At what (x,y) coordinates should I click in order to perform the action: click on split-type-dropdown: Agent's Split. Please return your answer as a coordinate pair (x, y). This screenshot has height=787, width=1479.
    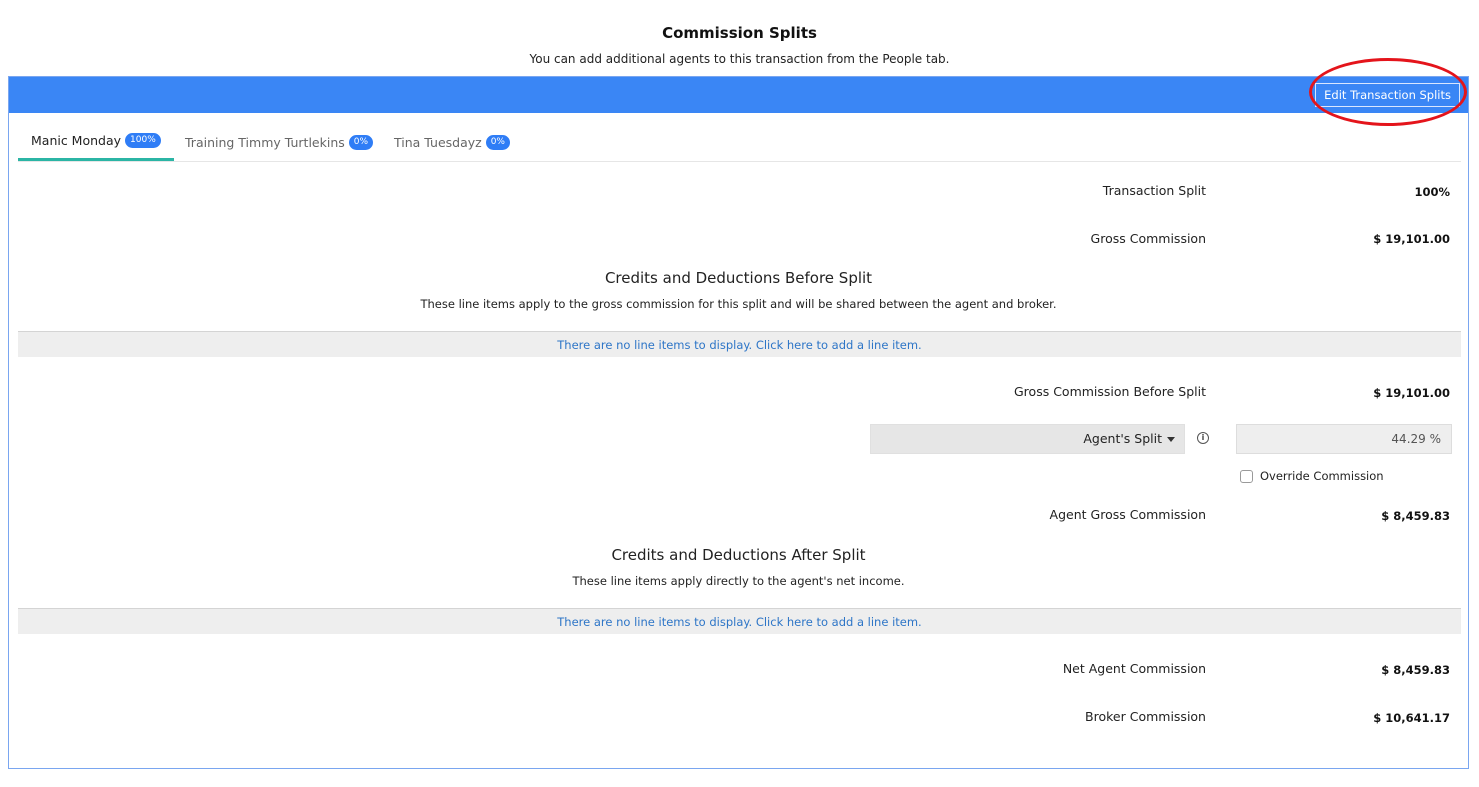
    Looking at the image, I should click on (1027, 439).